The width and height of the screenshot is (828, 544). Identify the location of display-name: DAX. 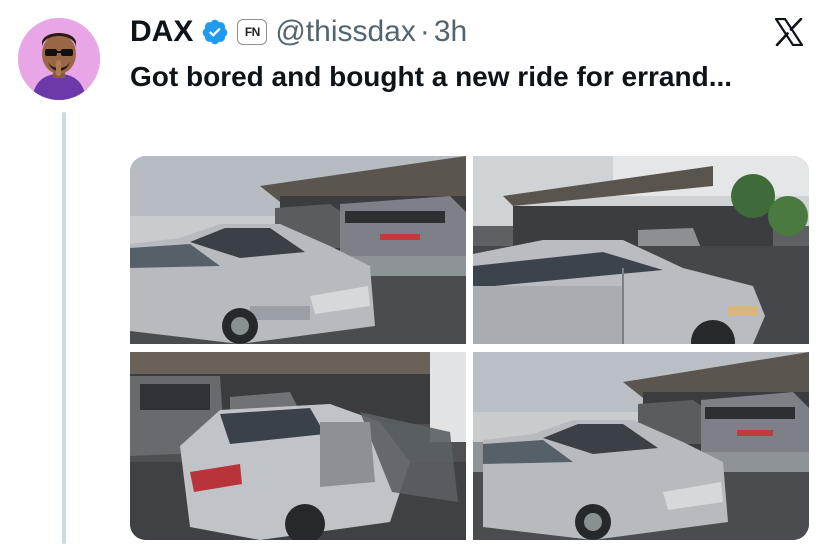
(161, 32).